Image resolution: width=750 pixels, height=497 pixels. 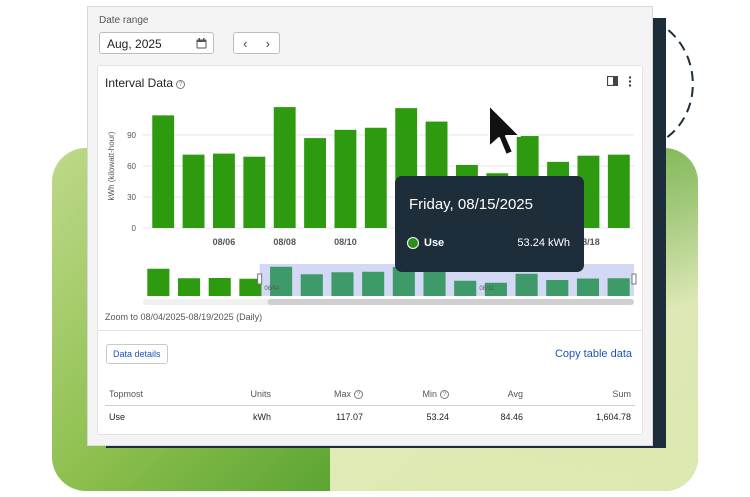 What do you see at coordinates (410, 395) in the screenshot?
I see `col-min: Min?` at bounding box center [410, 395].